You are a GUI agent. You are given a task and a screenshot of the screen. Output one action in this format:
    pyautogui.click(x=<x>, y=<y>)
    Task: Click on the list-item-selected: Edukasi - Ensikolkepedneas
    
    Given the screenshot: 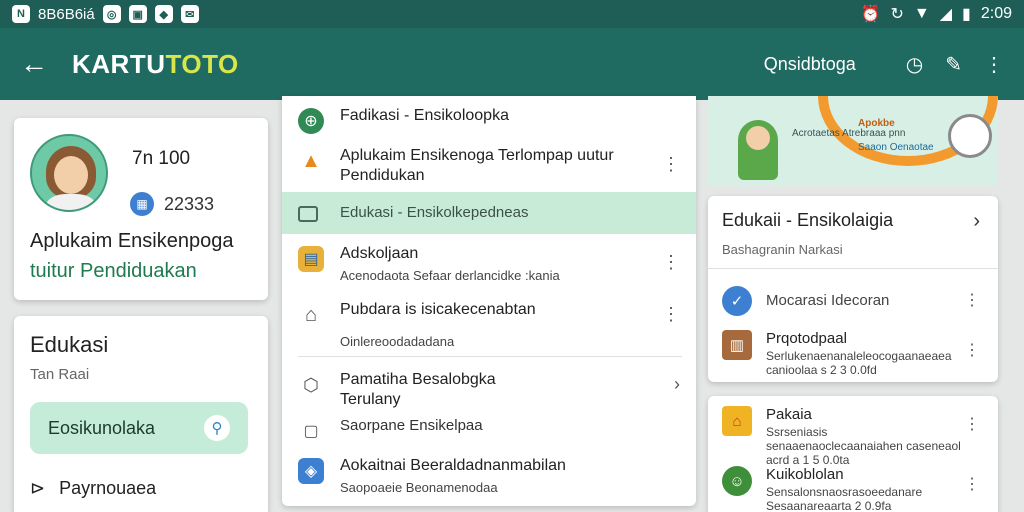 What is the action you would take?
    pyautogui.click(x=489, y=213)
    